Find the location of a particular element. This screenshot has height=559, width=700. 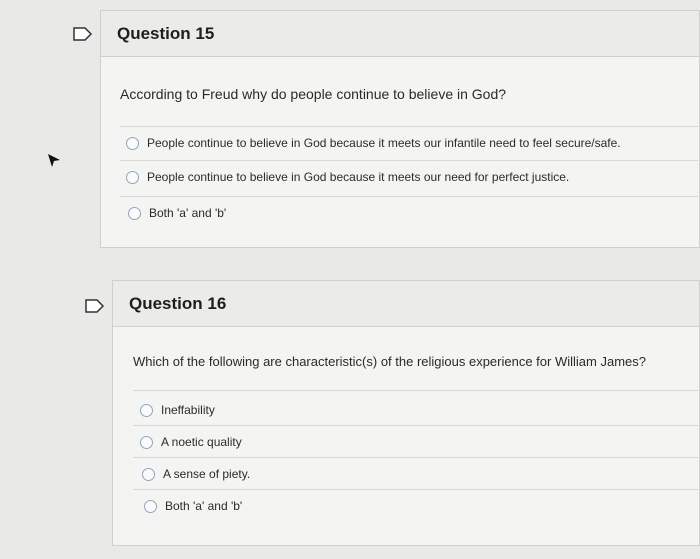

option-label: A sense of piety. is located at coordinates (207, 474).